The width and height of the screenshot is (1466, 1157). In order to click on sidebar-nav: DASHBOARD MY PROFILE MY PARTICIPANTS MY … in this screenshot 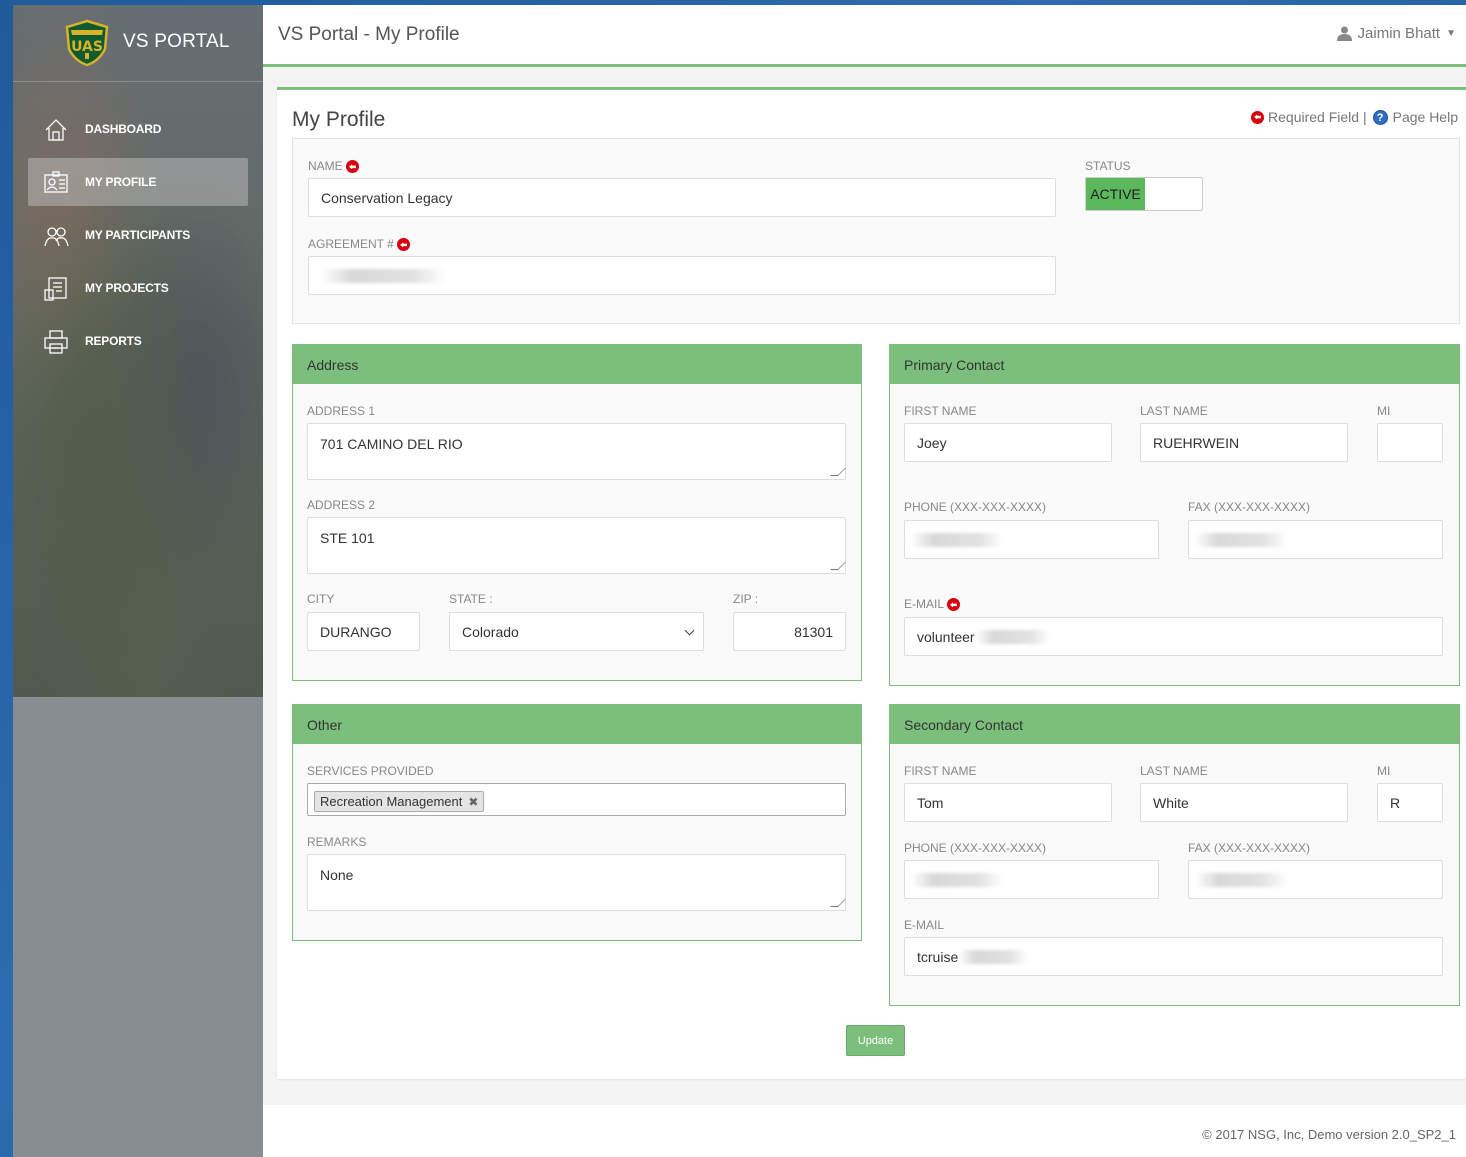, I will do `click(138, 237)`.